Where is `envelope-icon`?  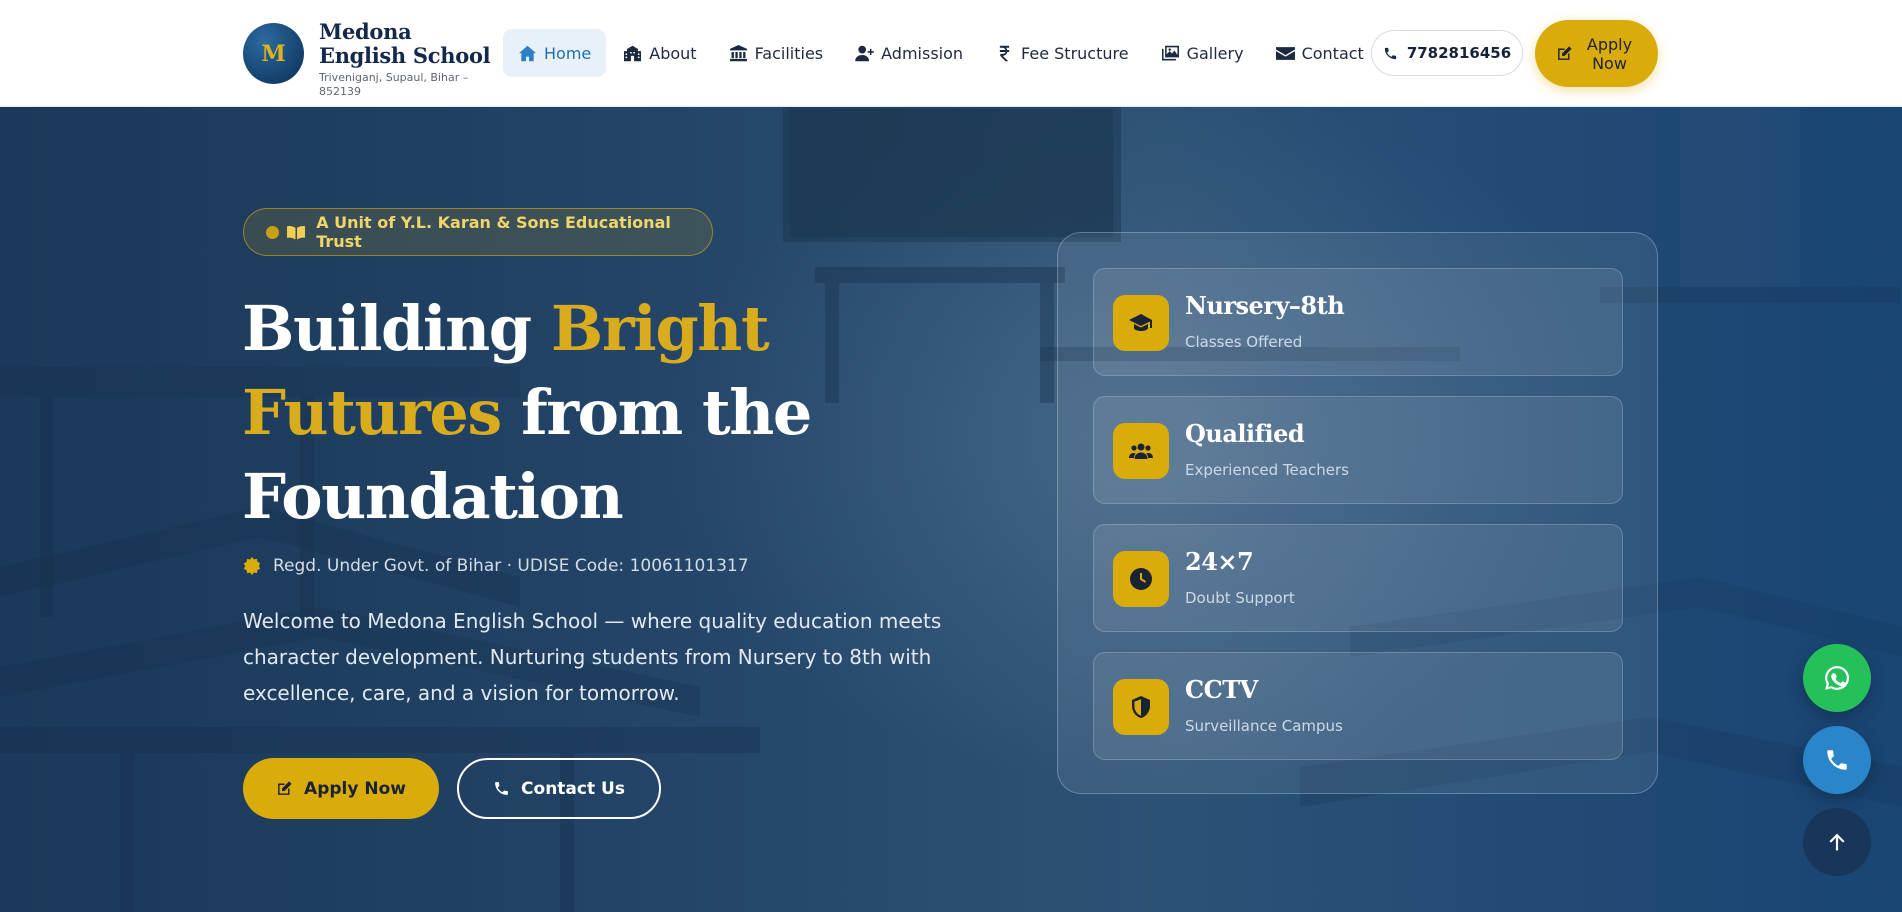 envelope-icon is located at coordinates (1285, 53).